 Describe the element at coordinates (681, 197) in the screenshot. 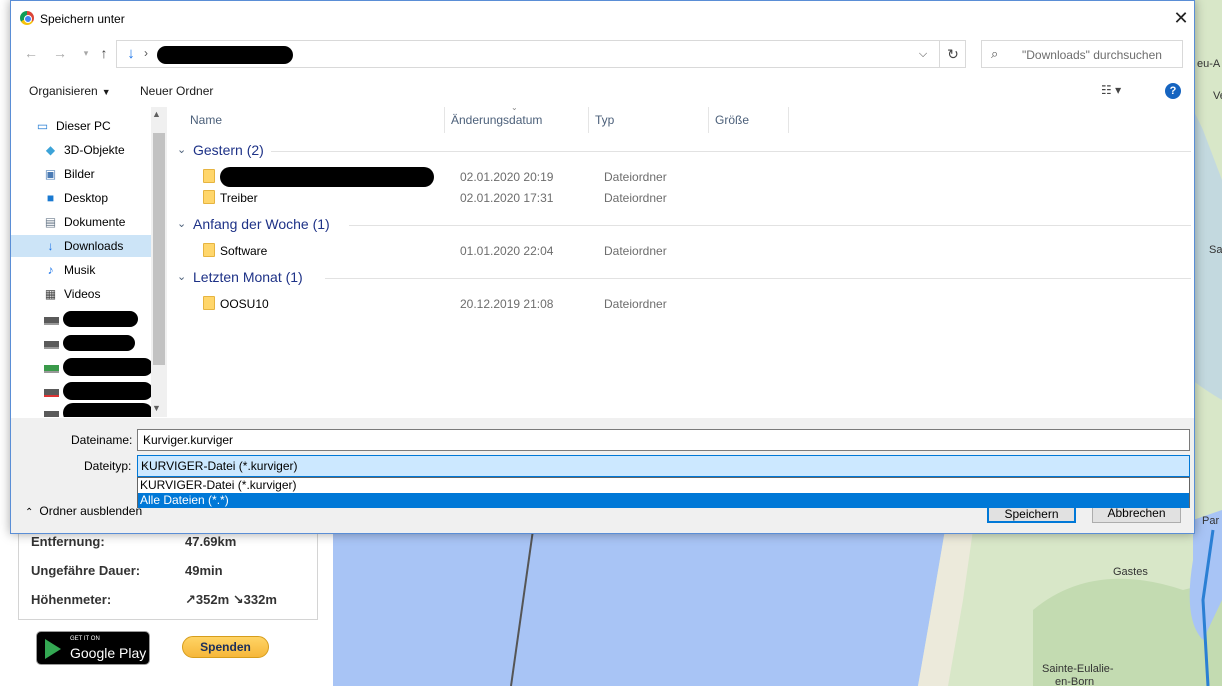

I see `file-row: Treiber 02.01.2020 17:31 Dateiordner` at that location.